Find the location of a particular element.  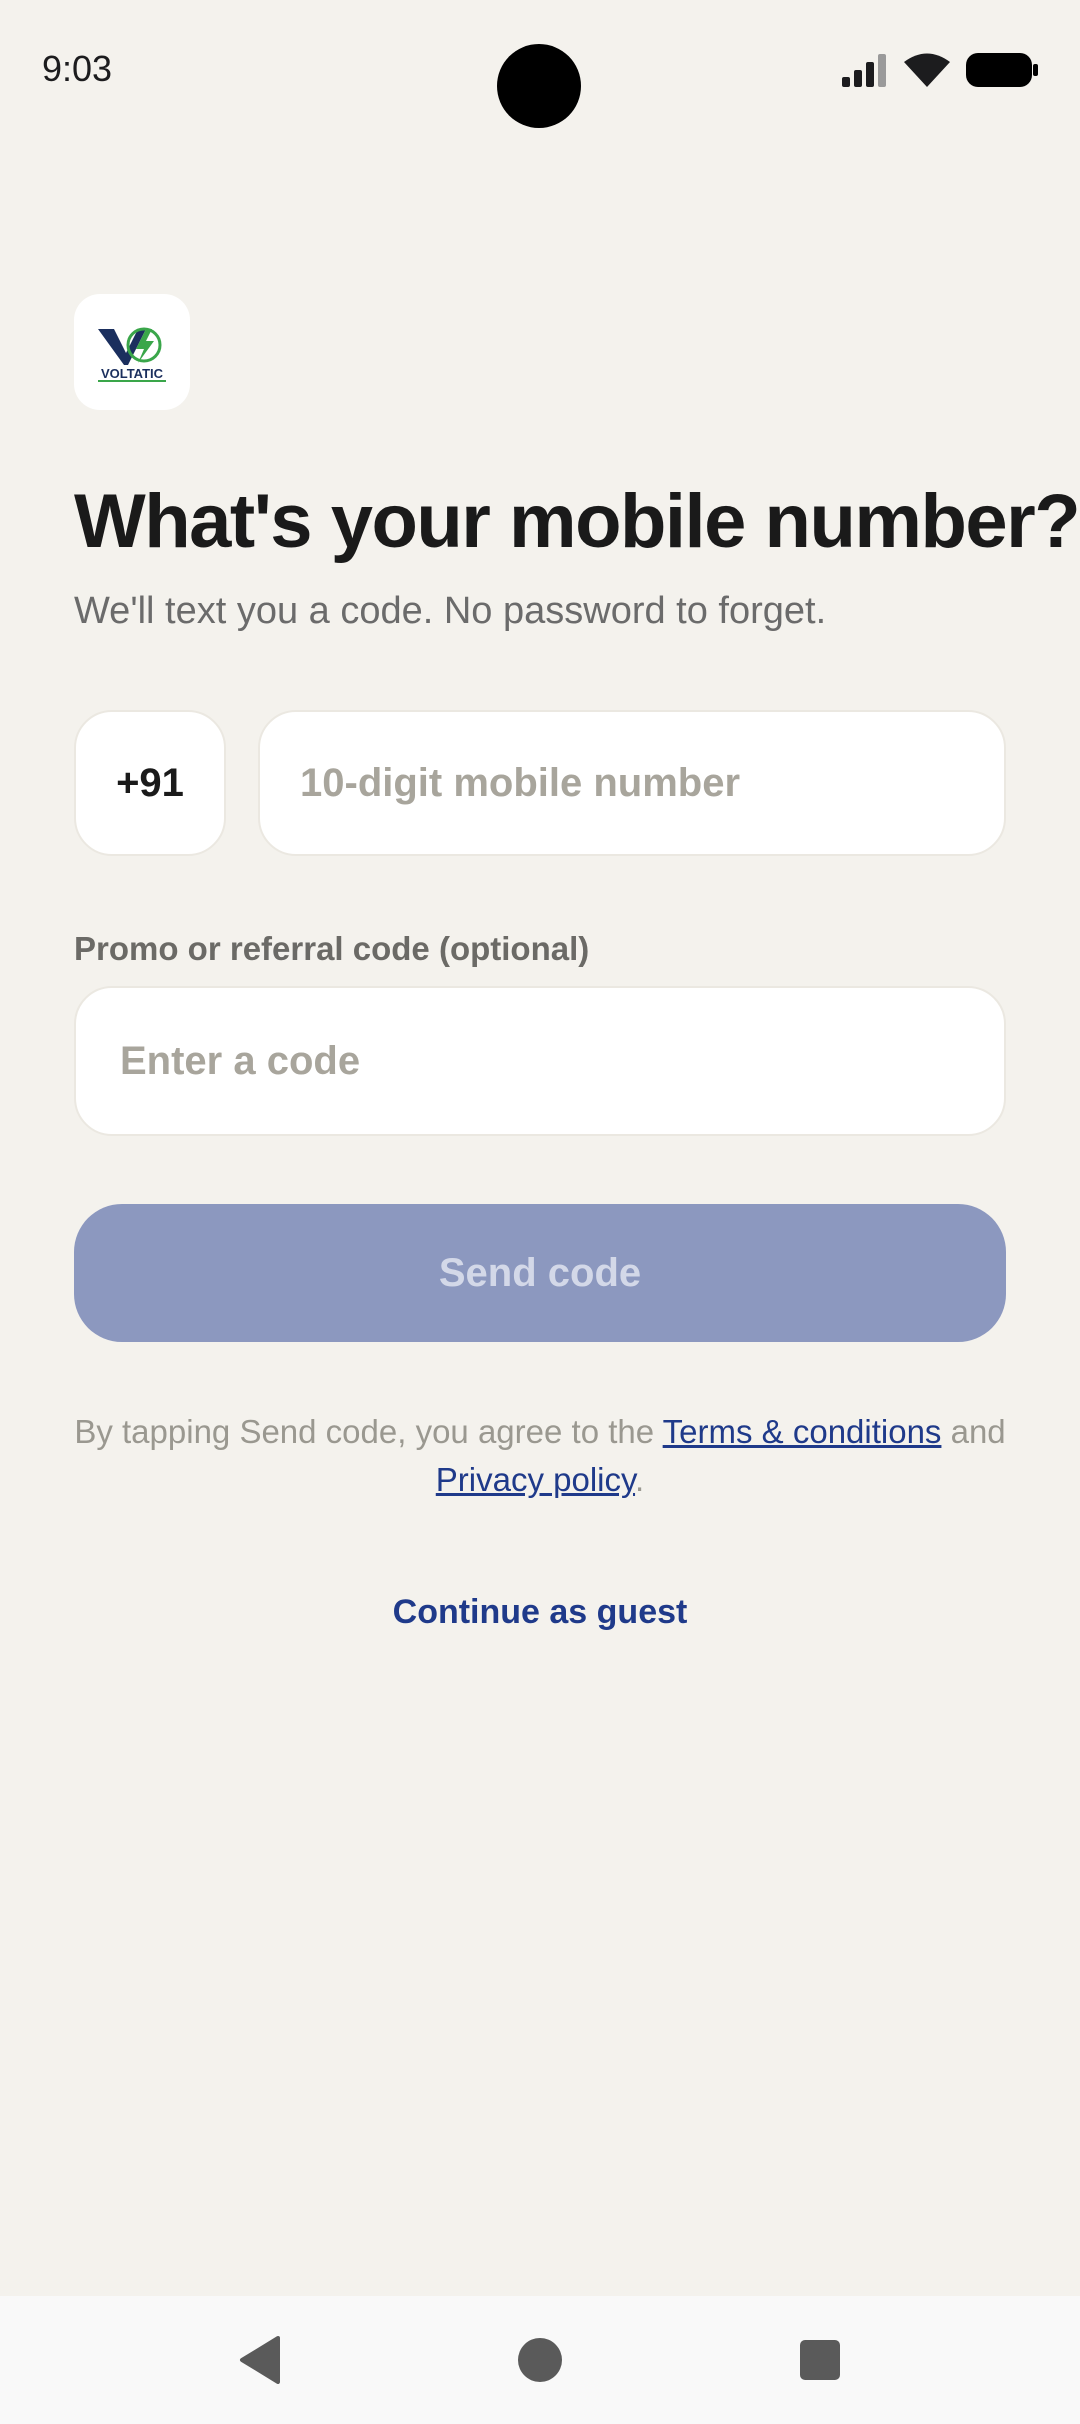

phone-number-input is located at coordinates (632, 783).